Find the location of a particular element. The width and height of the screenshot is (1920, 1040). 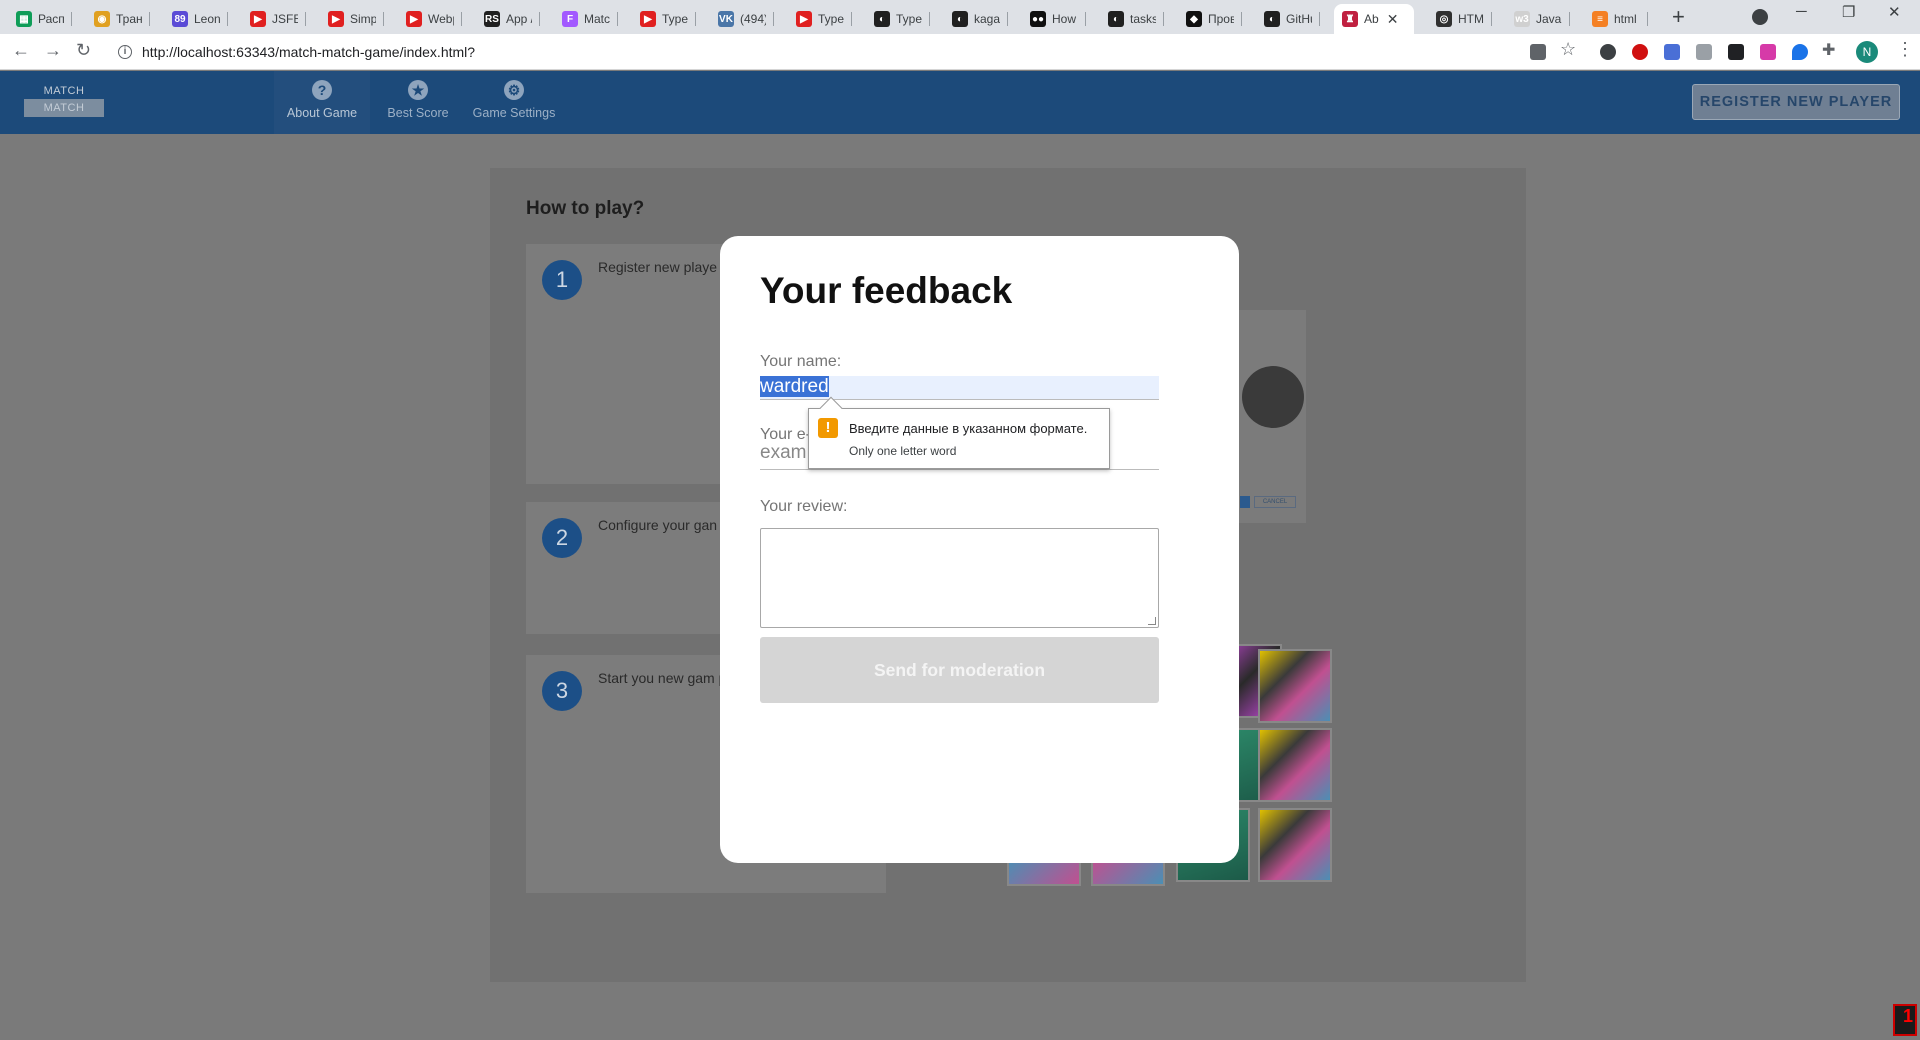

register-new-player-button: REGISTER NEW PLAYER is located at coordinates (1796, 102).